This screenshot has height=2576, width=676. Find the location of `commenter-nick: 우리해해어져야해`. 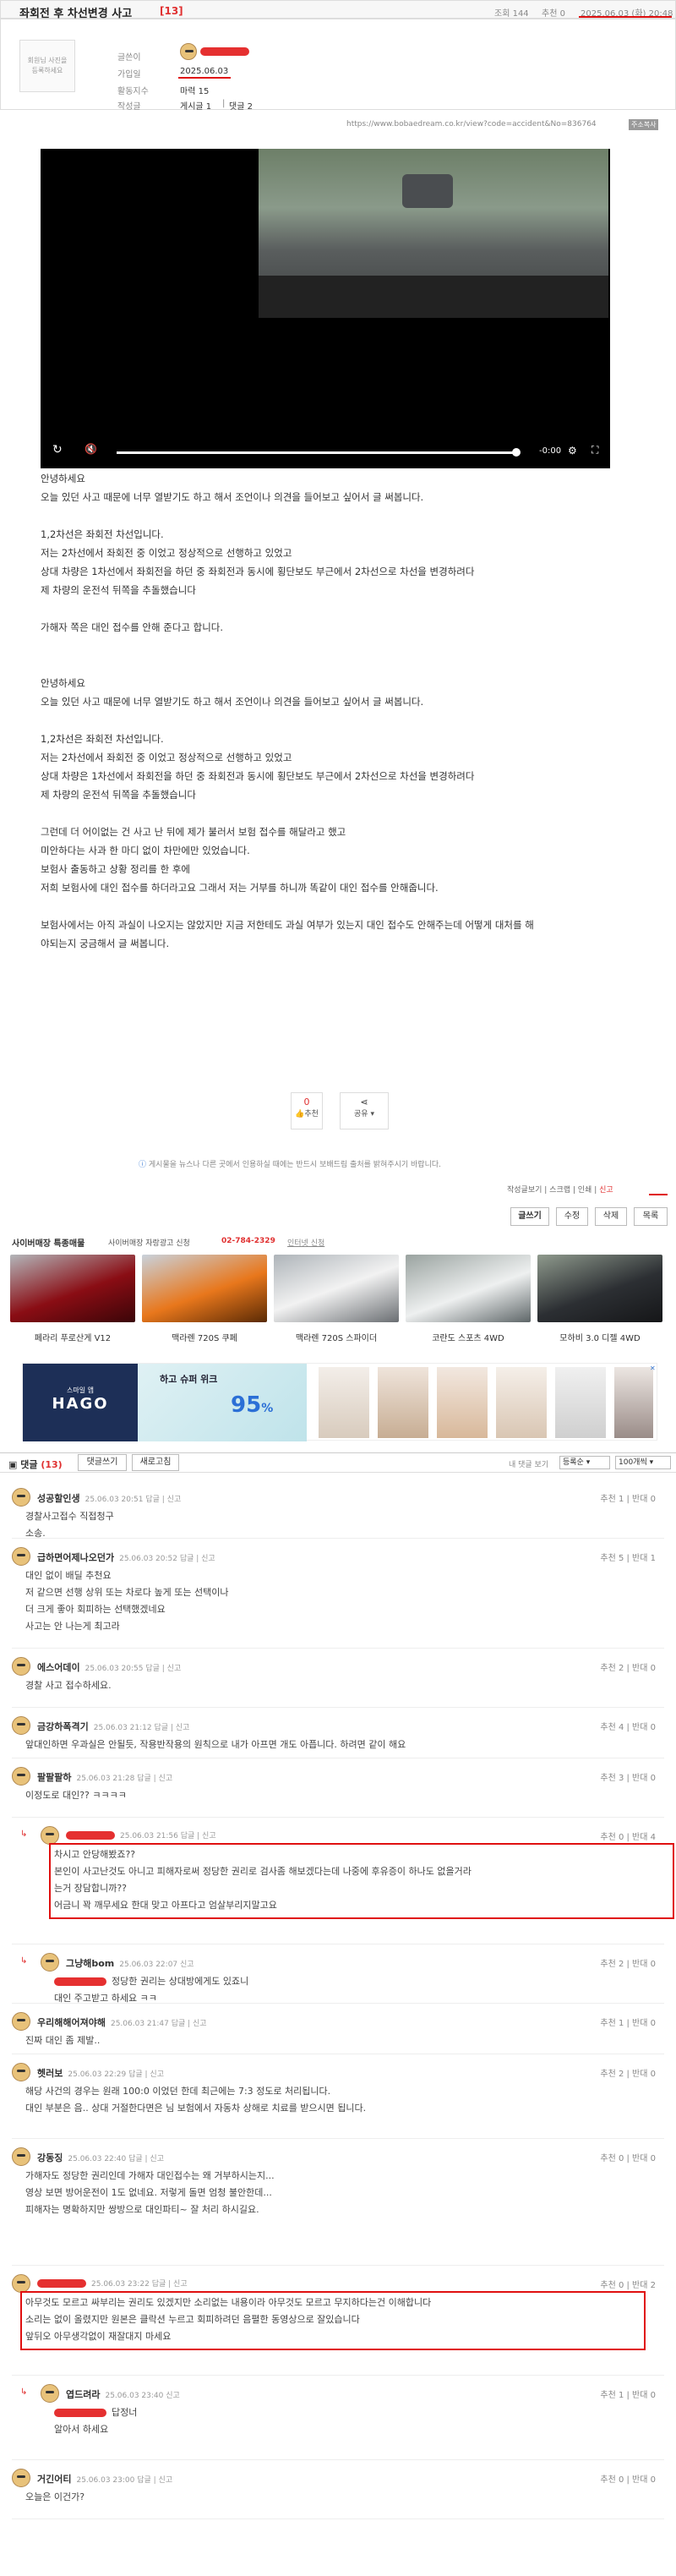

commenter-nick: 우리해해어져야해 is located at coordinates (71, 2022).